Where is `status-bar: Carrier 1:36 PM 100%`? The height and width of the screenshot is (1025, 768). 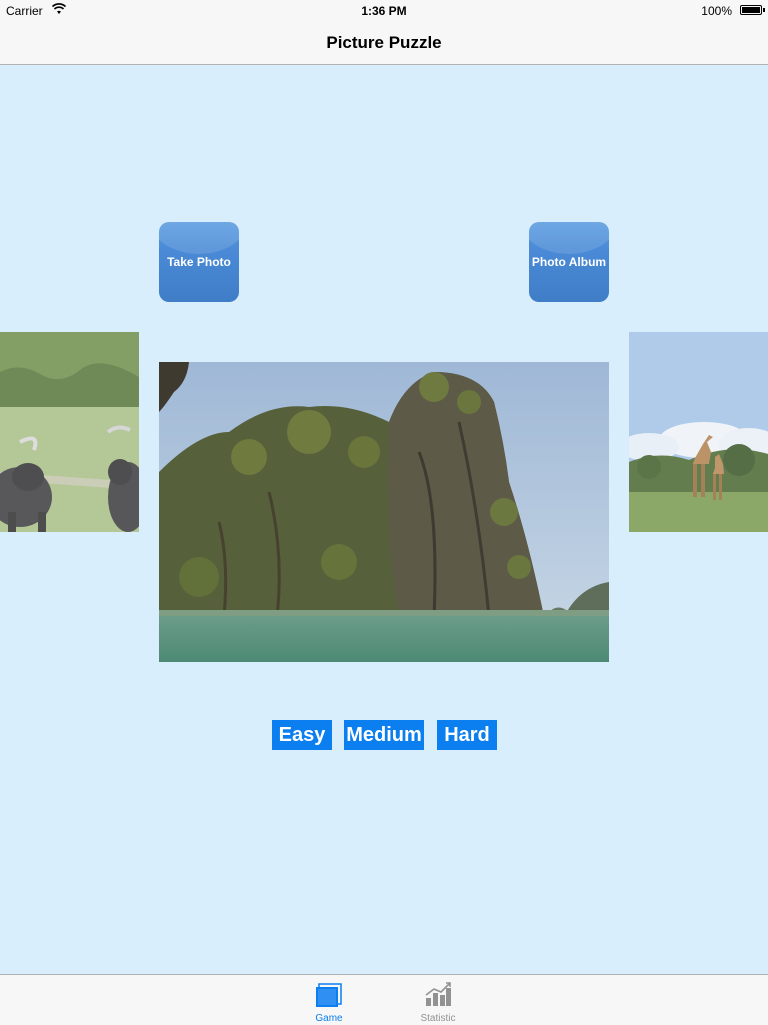 status-bar: Carrier 1:36 PM 100% is located at coordinates (384, 10).